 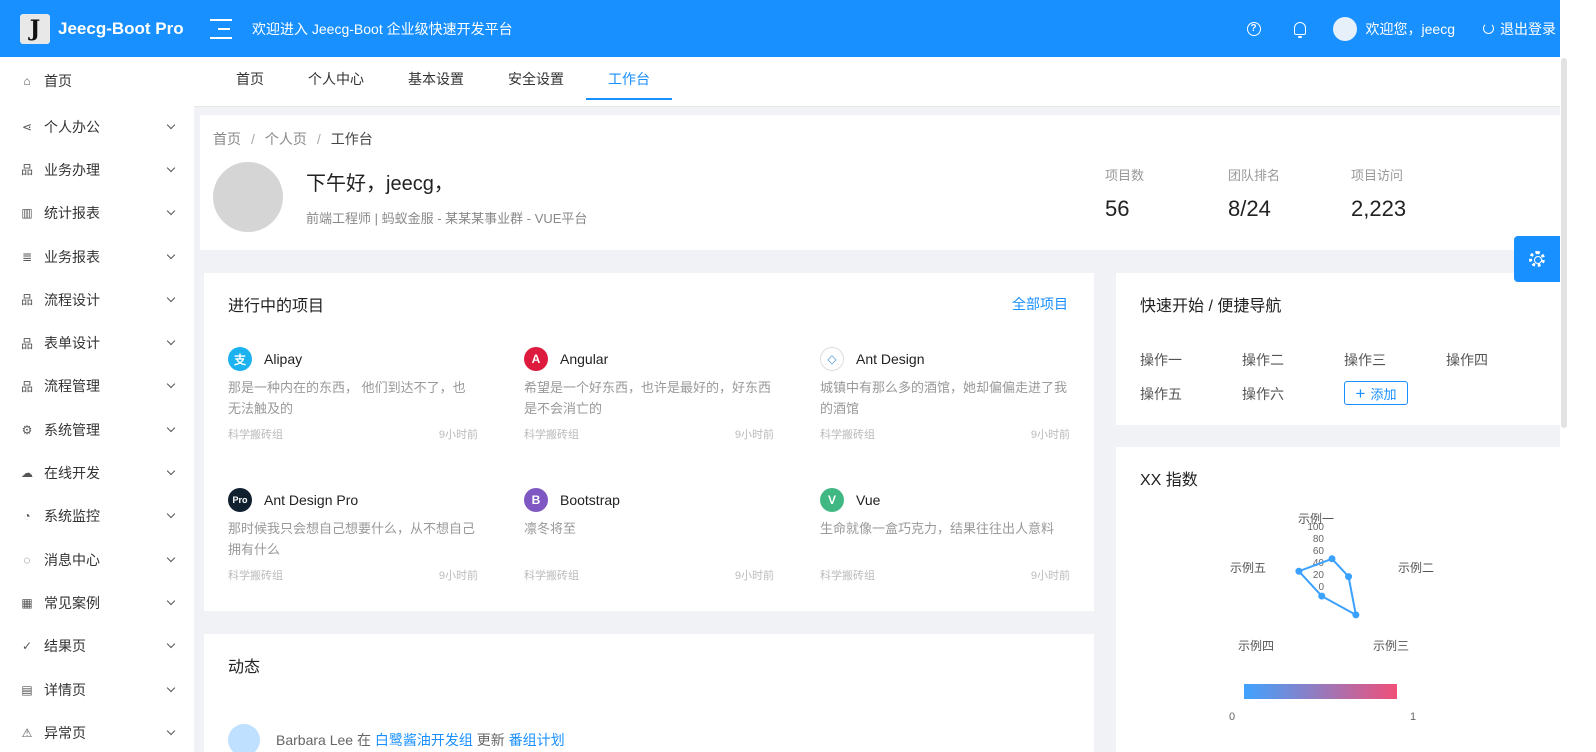 I want to click on project-name: Vue, so click(x=868, y=500).